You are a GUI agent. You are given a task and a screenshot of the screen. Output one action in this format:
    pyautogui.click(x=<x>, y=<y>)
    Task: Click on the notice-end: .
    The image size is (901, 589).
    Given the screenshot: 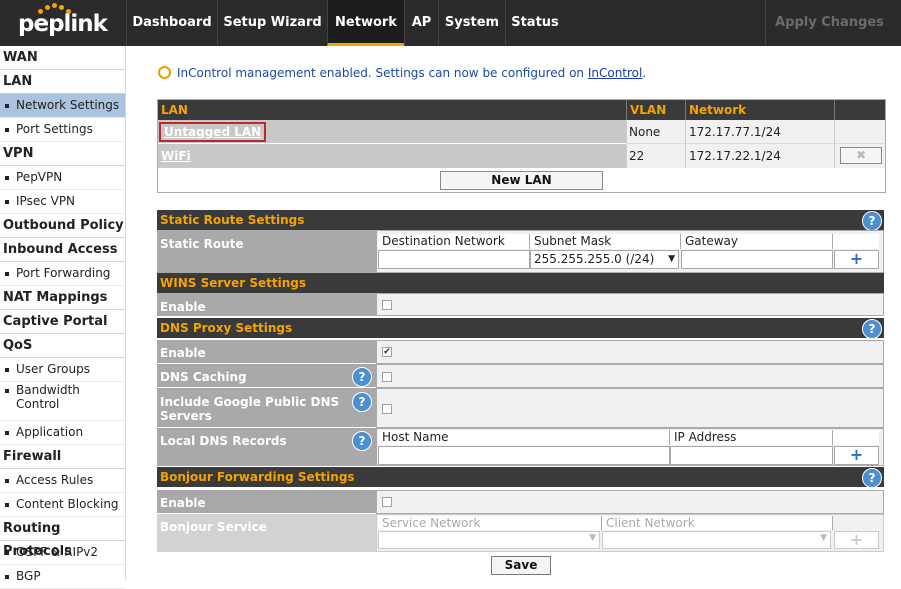 What is the action you would take?
    pyautogui.click(x=644, y=73)
    